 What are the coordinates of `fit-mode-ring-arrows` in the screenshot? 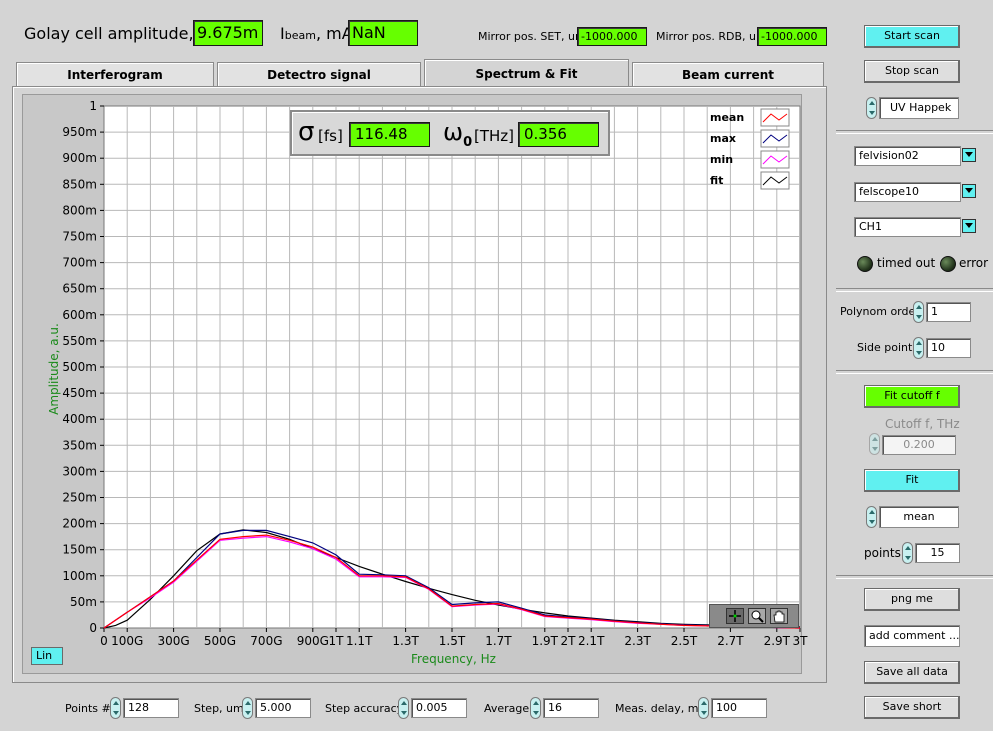 It's located at (871, 517).